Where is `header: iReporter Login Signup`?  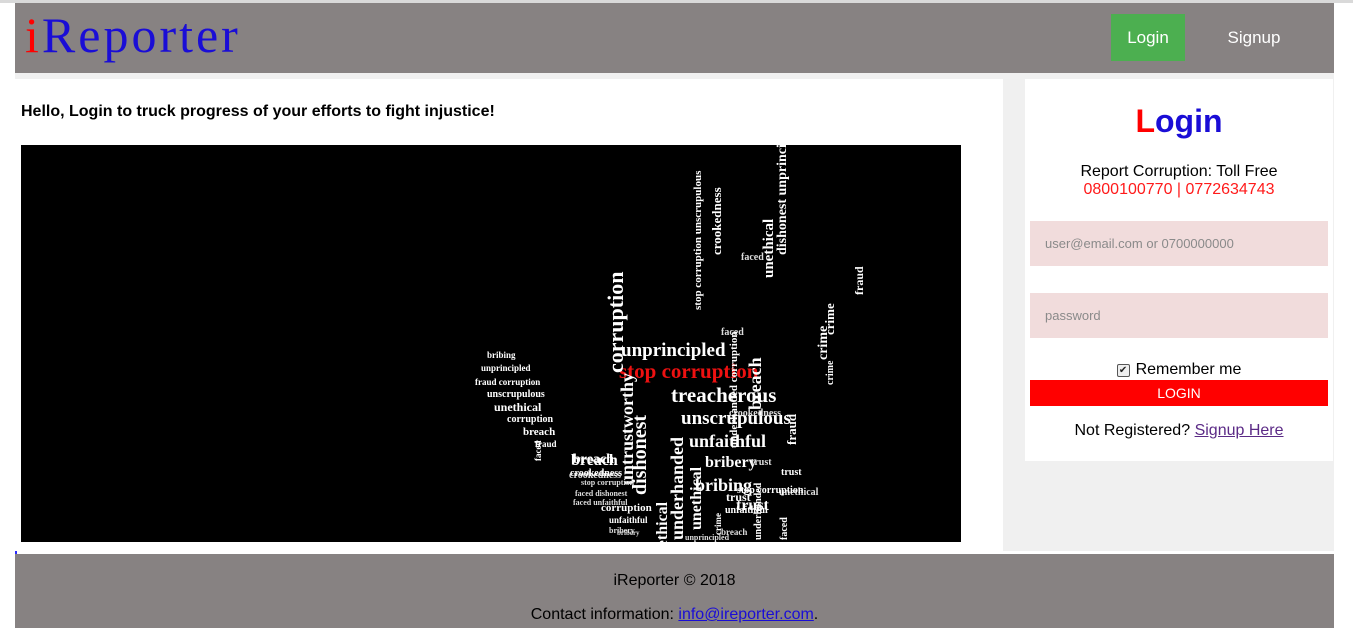
header: iReporter Login Signup is located at coordinates (674, 38).